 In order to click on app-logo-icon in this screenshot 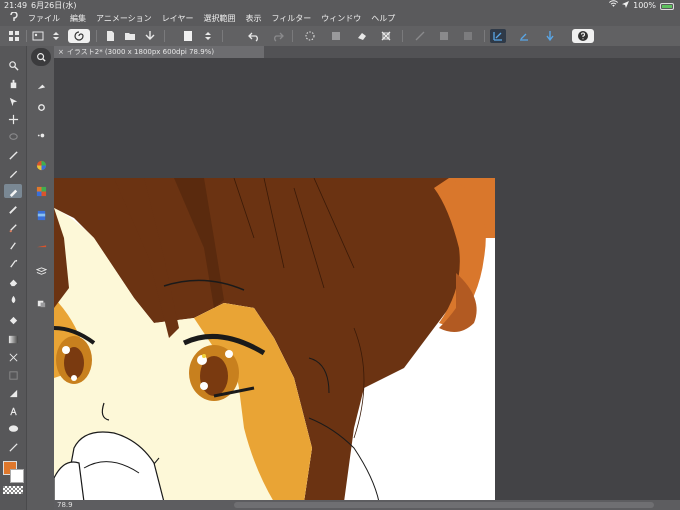, I will do `click(14, 18)`.